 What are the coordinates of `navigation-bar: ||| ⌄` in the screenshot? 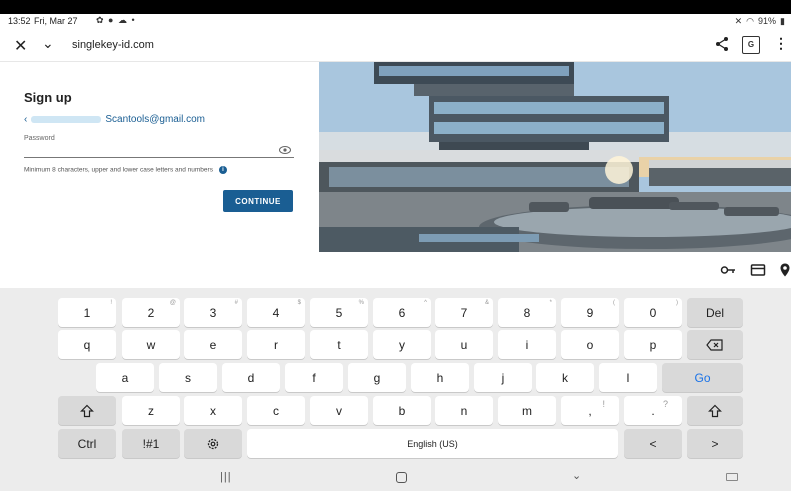 It's located at (395, 478).